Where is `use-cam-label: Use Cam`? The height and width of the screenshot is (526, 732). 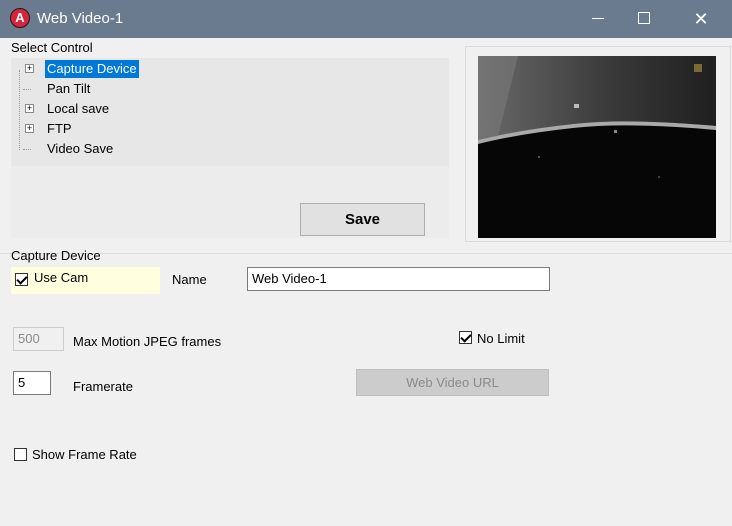 use-cam-label: Use Cam is located at coordinates (61, 277).